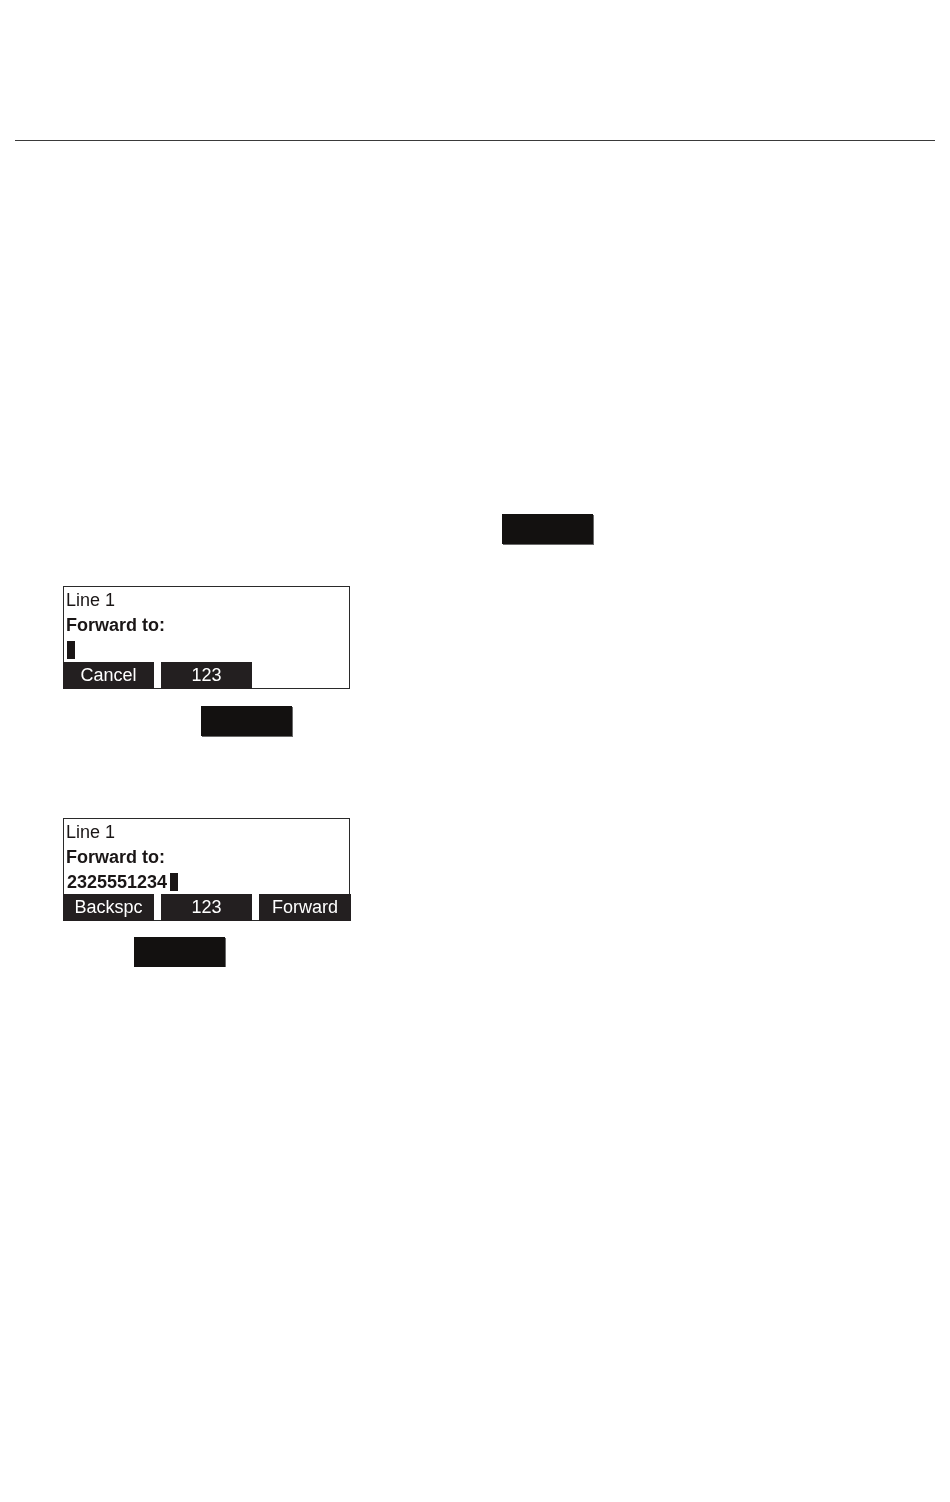 This screenshot has width=950, height=1502. Describe the element at coordinates (305, 907) in the screenshot. I see `softkey-button: Forward` at that location.